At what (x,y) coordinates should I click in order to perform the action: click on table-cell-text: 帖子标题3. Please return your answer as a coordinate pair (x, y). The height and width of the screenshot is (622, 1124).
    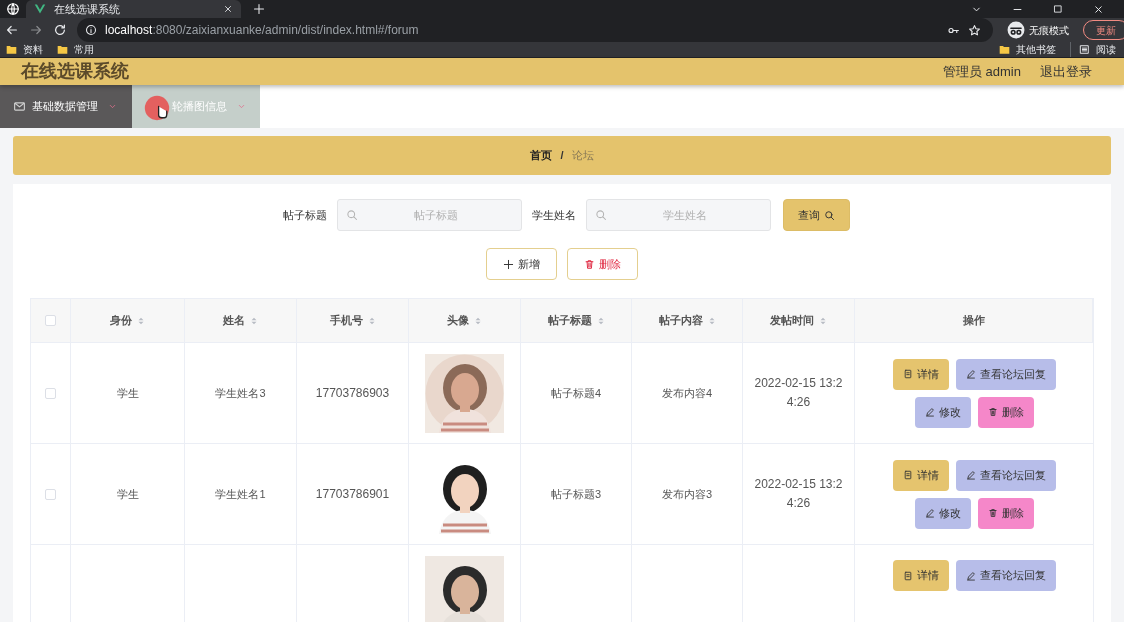
    Looking at the image, I should click on (576, 494).